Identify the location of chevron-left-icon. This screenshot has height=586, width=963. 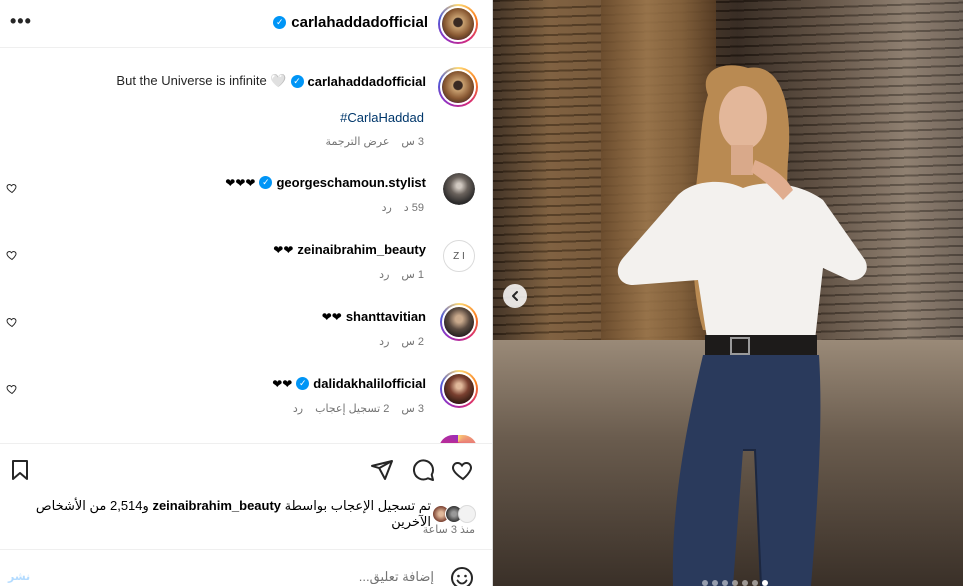
(515, 296).